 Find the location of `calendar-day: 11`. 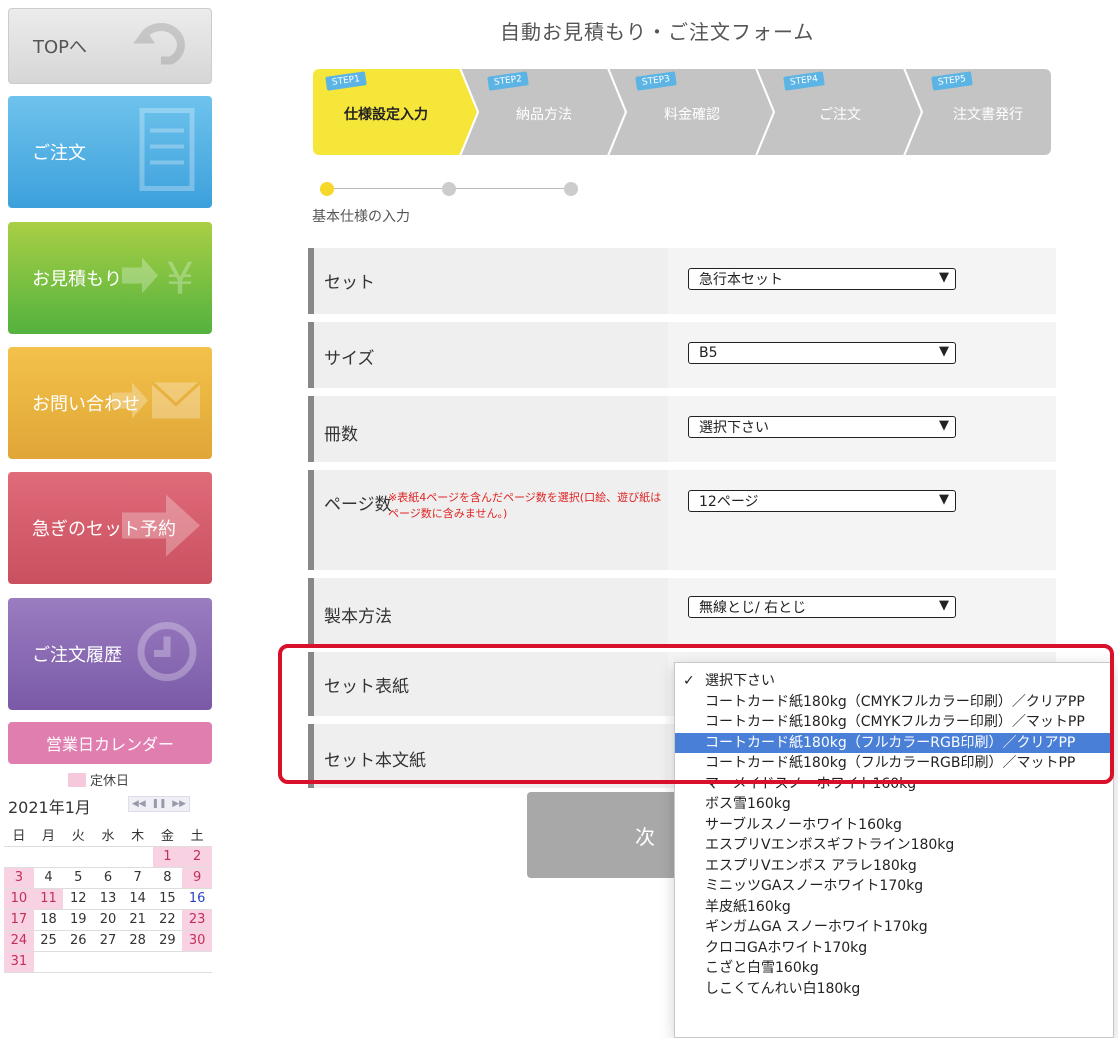

calendar-day: 11 is located at coordinates (48, 899).